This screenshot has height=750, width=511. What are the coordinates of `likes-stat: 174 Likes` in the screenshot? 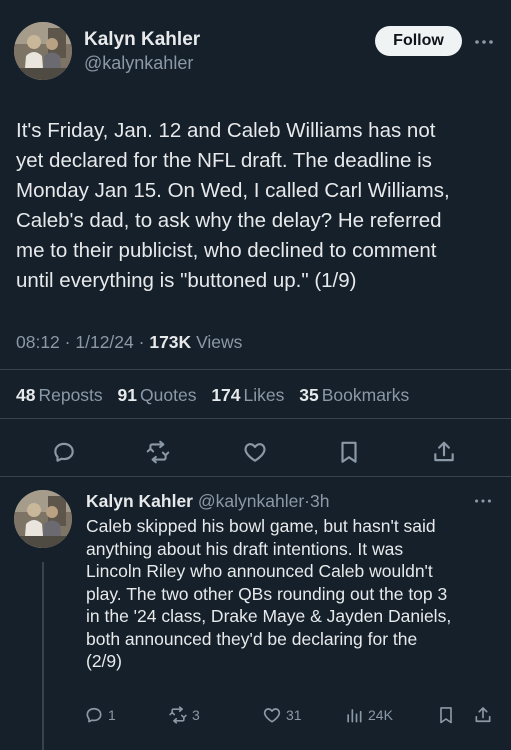 It's located at (247, 395).